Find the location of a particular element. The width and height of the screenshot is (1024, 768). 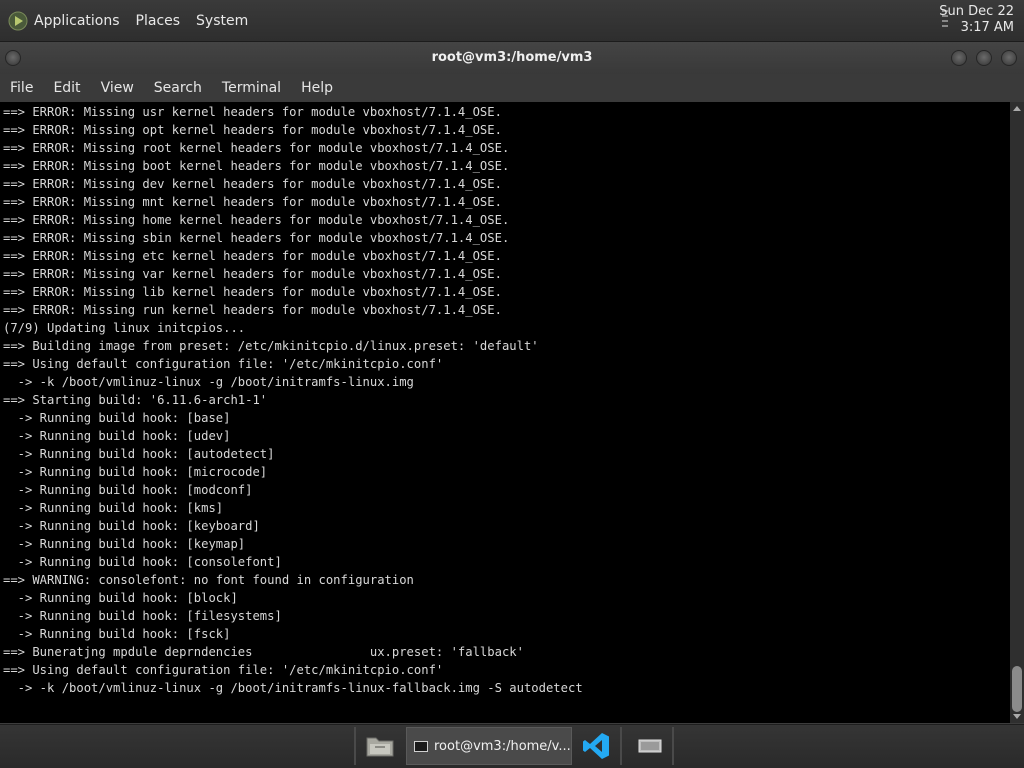

terminal-line: -> Running build hook: [kms] is located at coordinates (113, 508).